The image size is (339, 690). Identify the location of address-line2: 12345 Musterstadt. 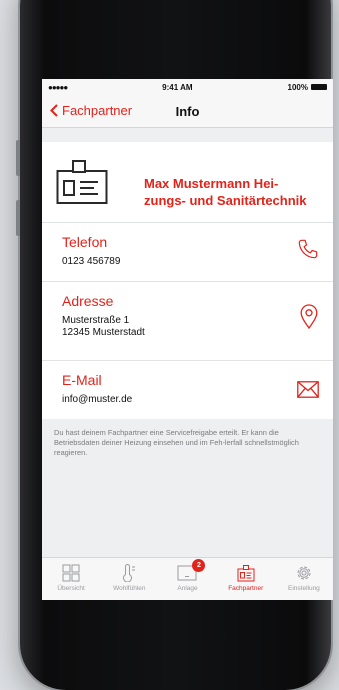
(103, 332).